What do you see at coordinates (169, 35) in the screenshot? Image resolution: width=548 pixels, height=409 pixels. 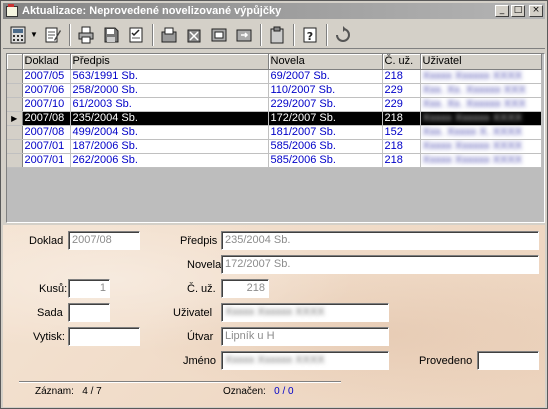 I see `cut-icon` at bounding box center [169, 35].